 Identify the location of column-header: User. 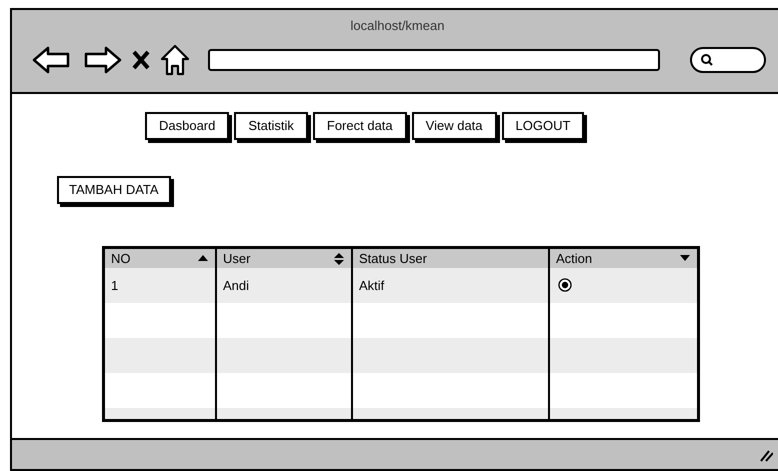
(283, 258).